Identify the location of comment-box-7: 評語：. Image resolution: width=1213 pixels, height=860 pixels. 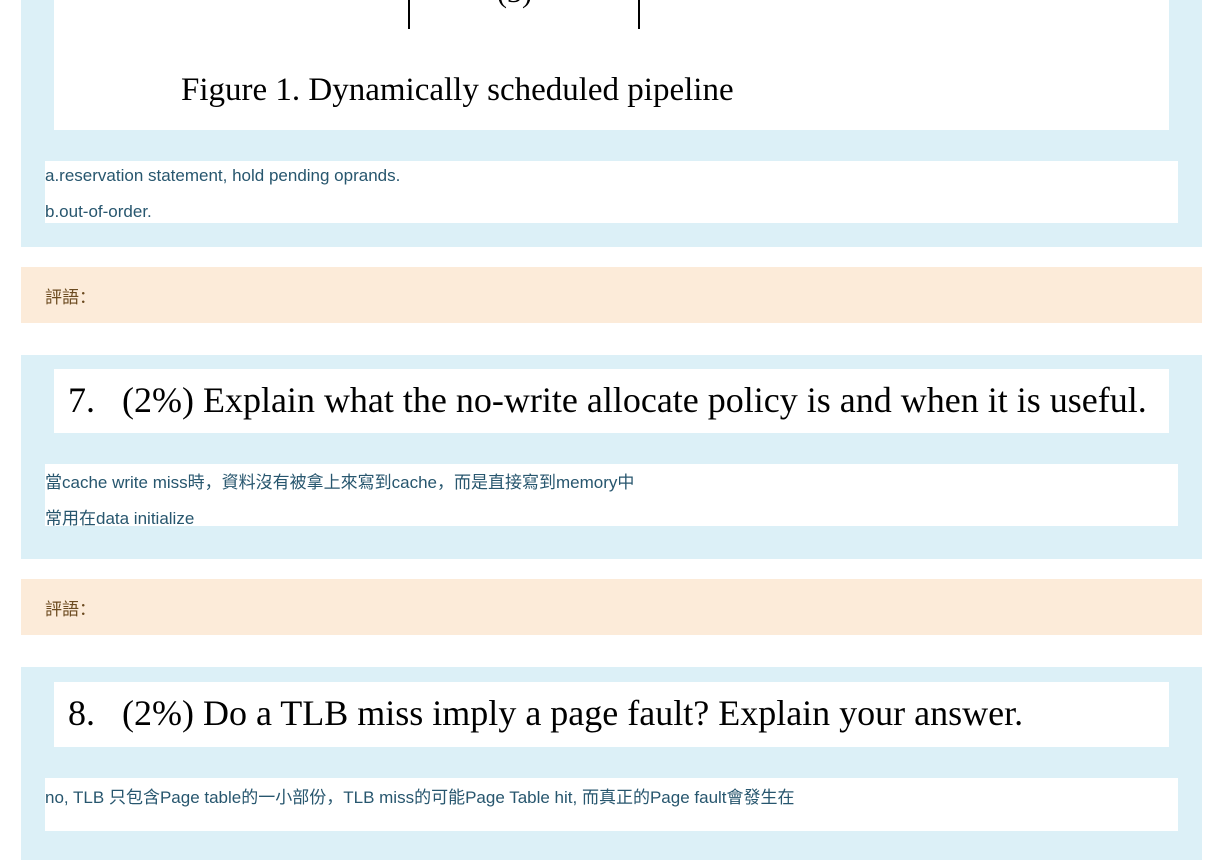
(611, 607).